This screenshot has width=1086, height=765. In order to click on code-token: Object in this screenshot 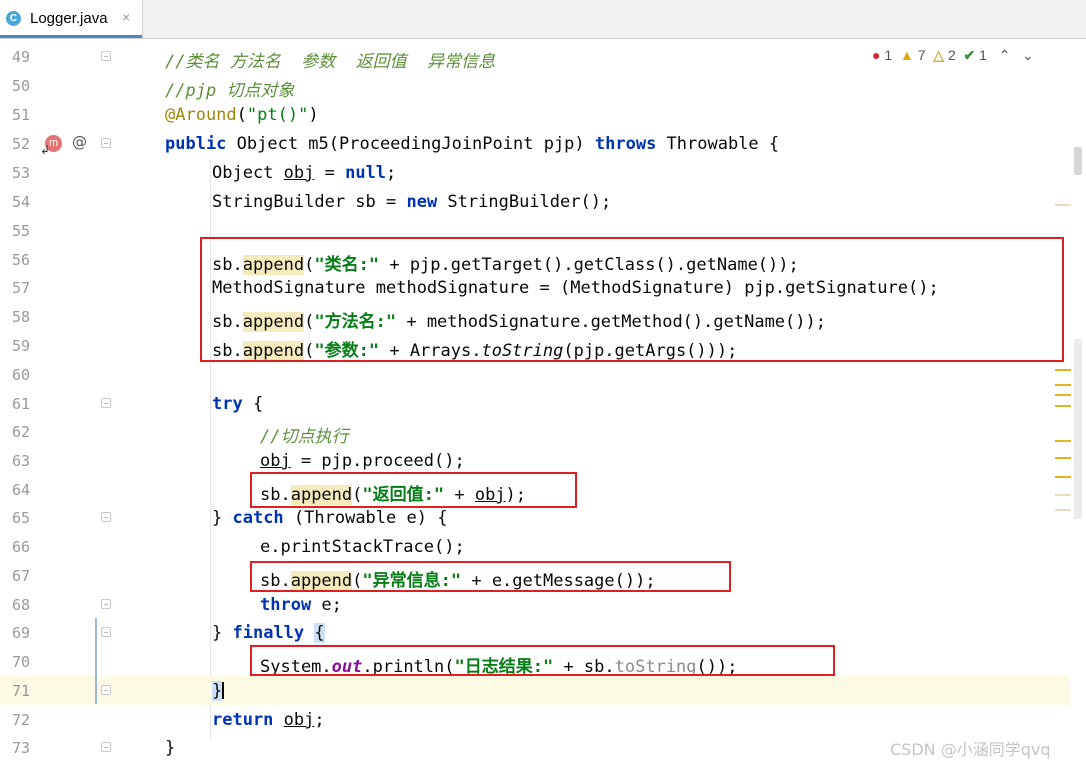, I will do `click(248, 173)`.